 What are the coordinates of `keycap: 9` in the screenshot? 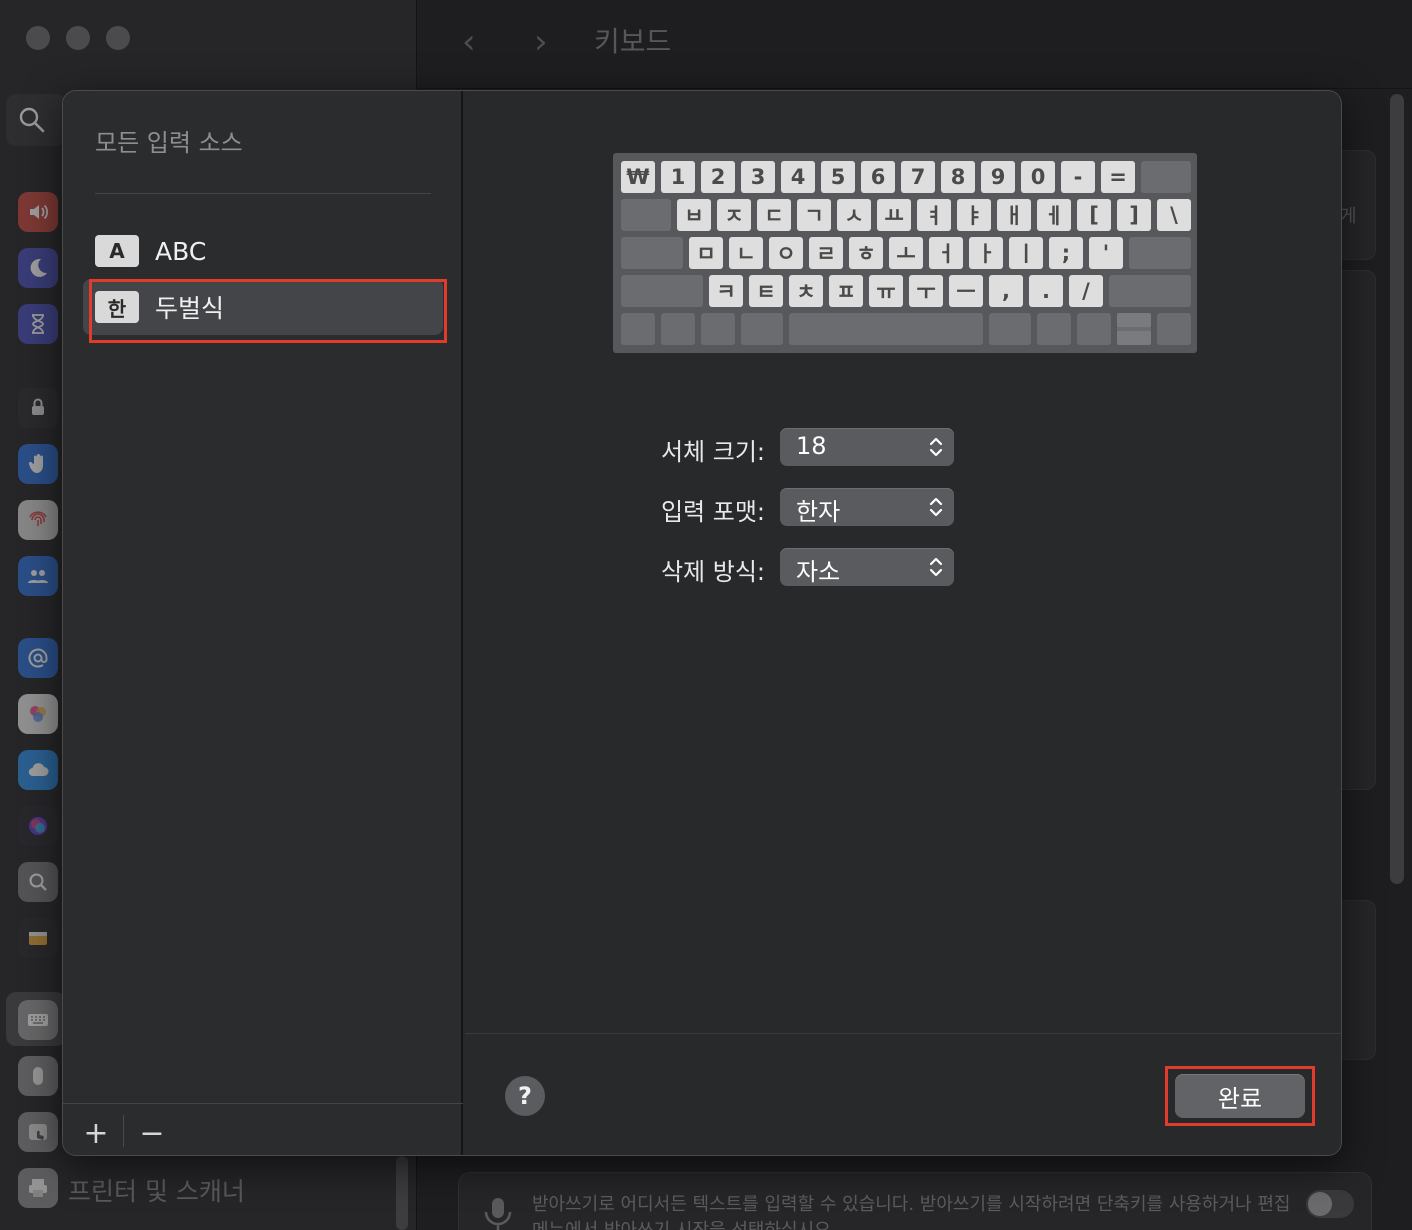 It's located at (998, 177).